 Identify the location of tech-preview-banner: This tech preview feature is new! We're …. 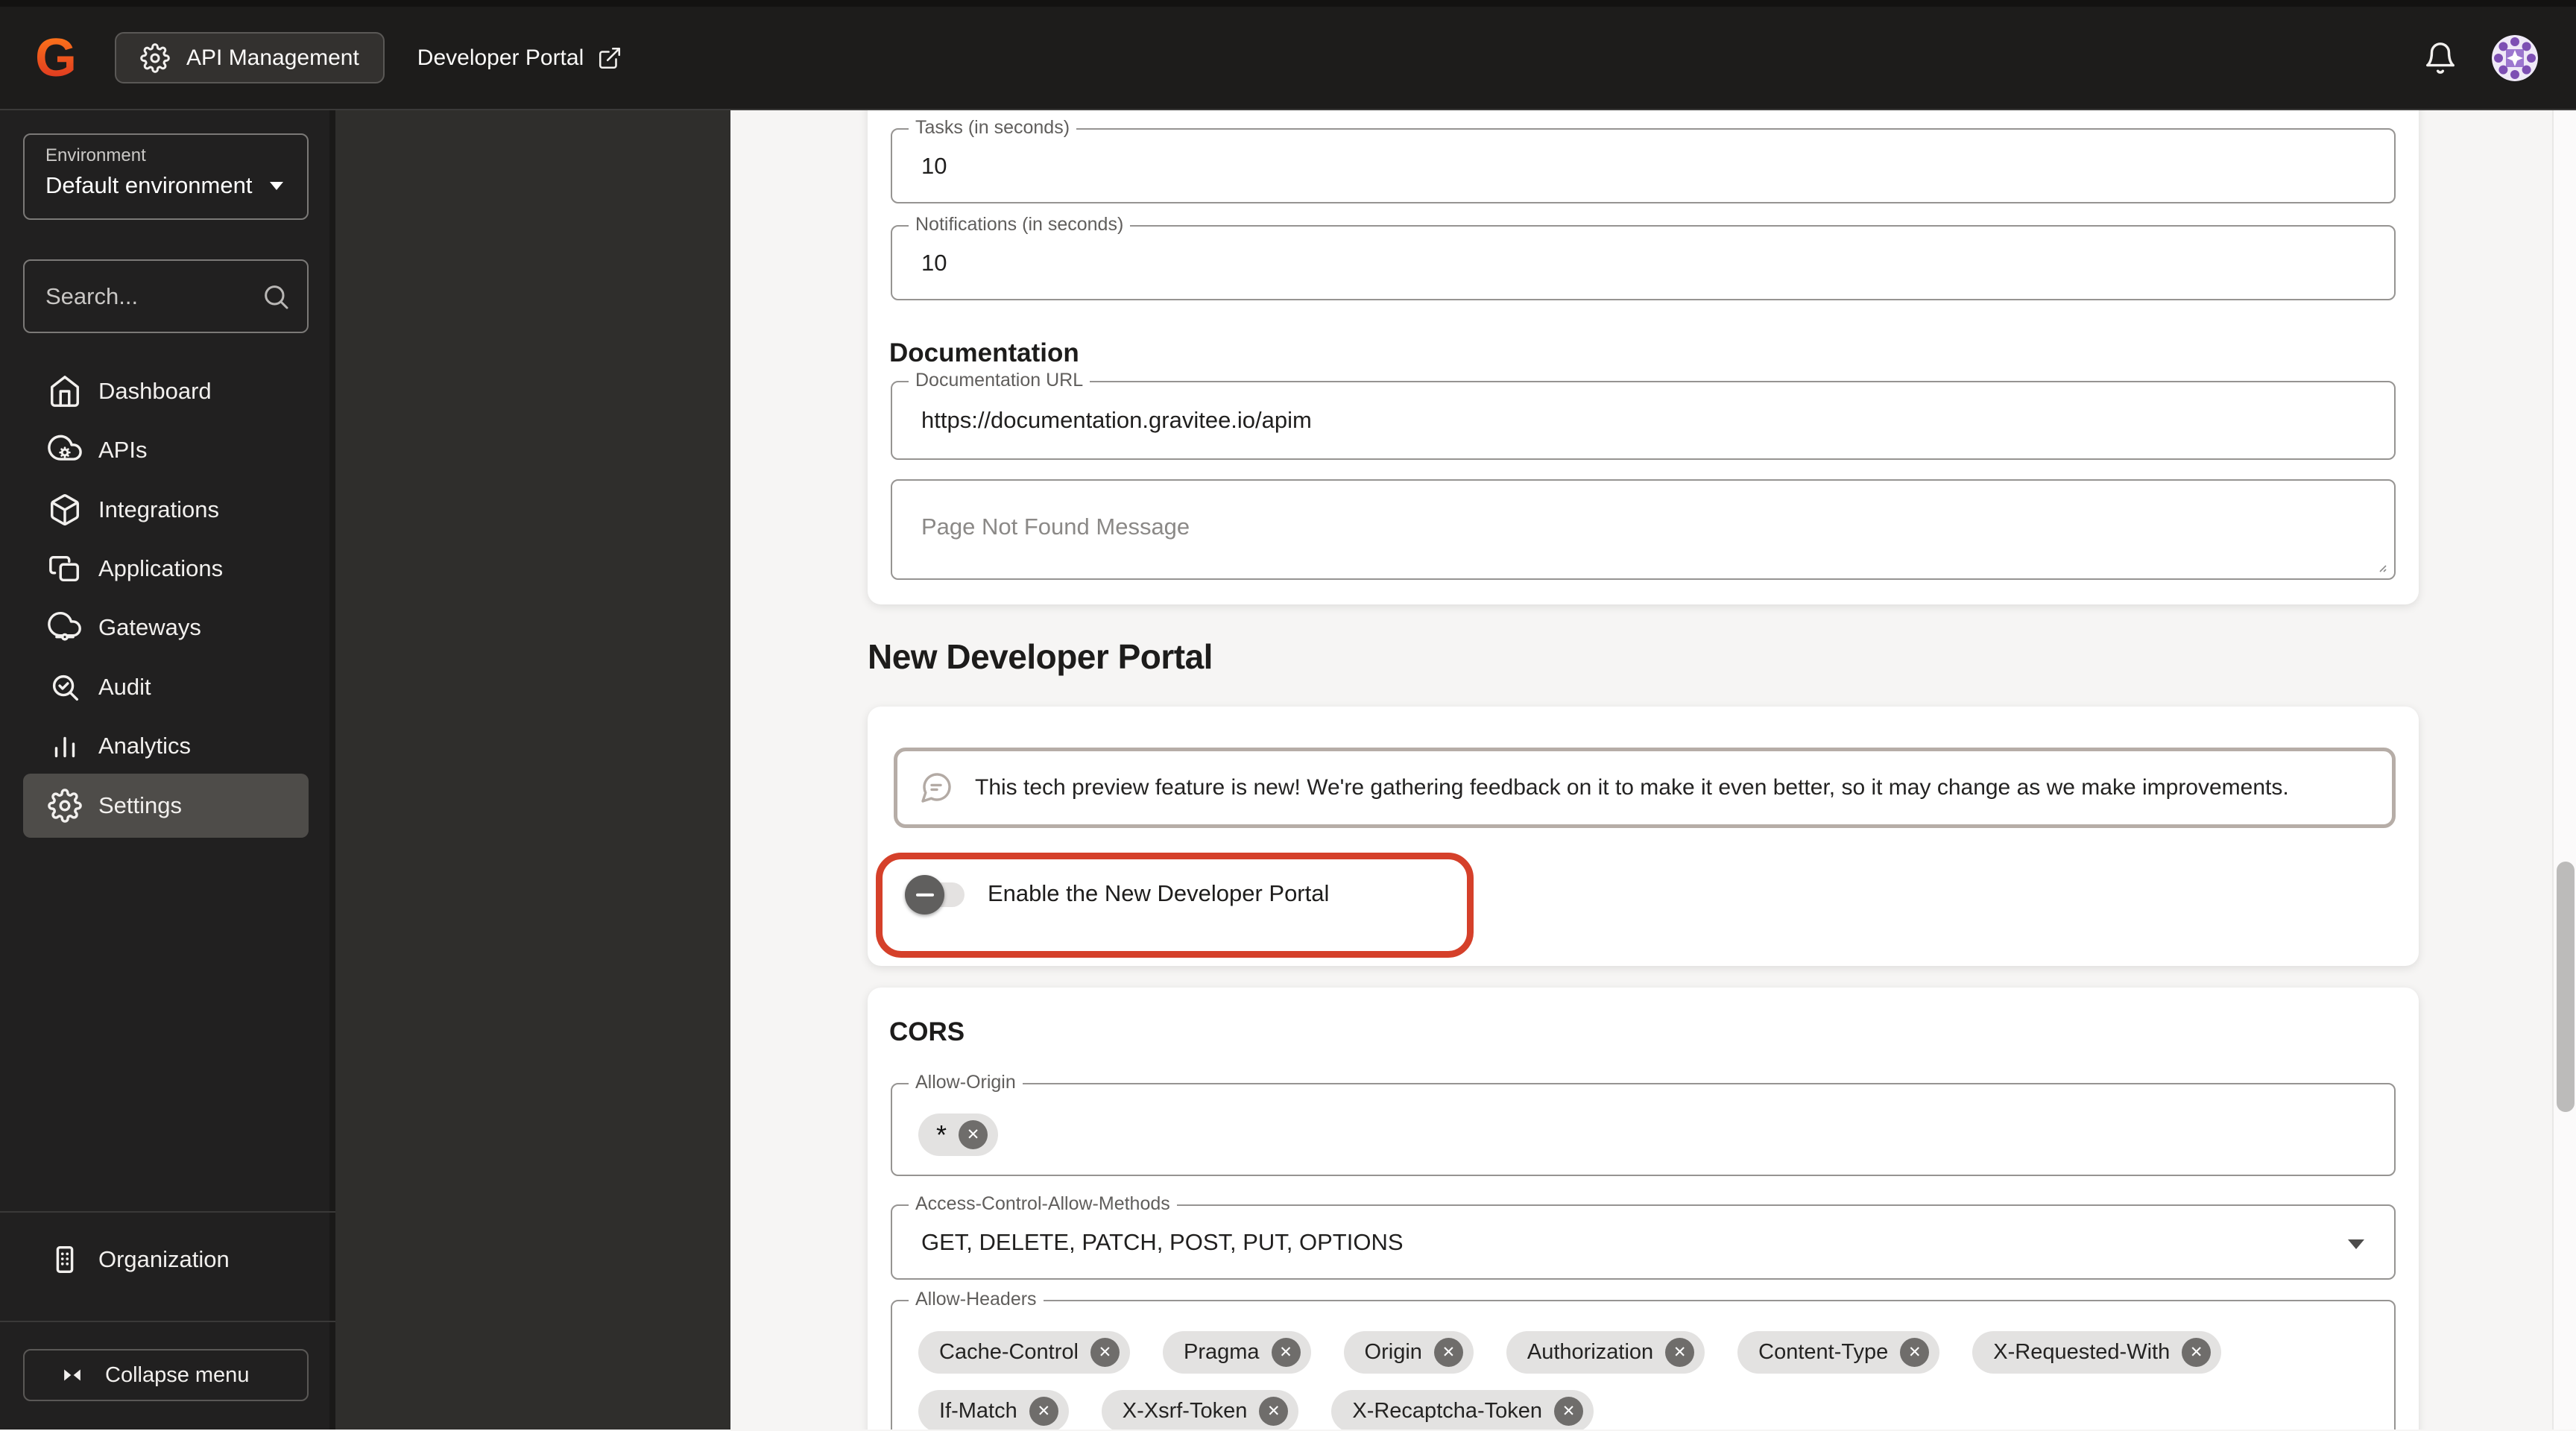
(1645, 788).